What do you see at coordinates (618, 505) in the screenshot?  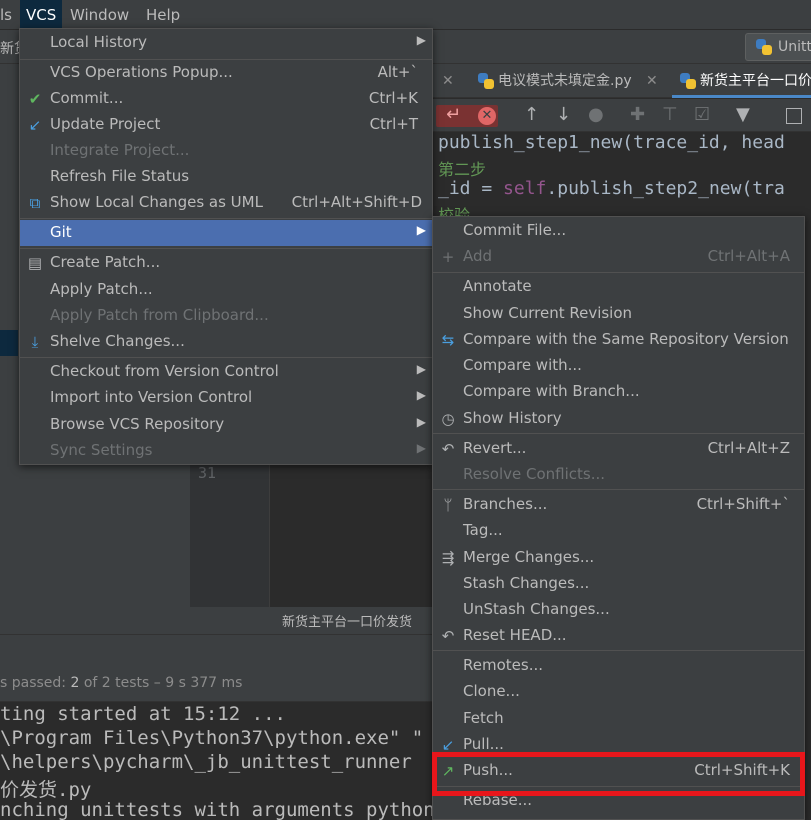 I see `menu-item-branches: ᛘ Branches... Ctrl+Shift+`` at bounding box center [618, 505].